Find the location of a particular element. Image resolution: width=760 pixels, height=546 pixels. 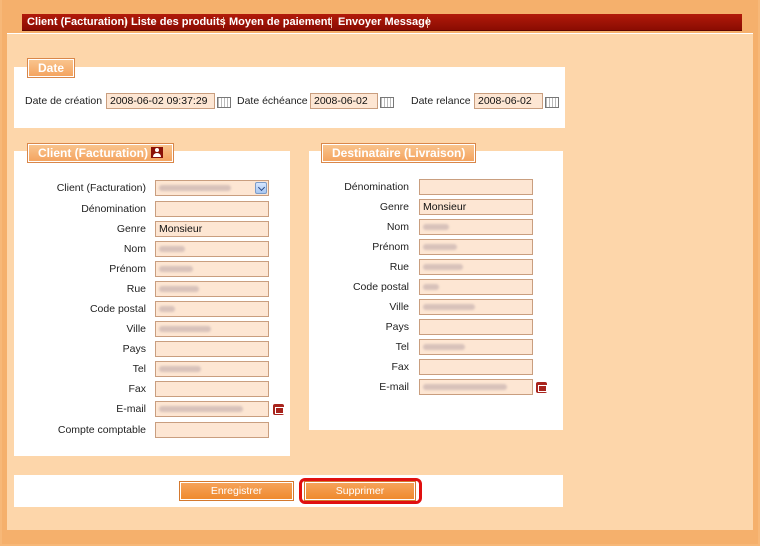

dest-email-label: E-mail is located at coordinates (394, 387).